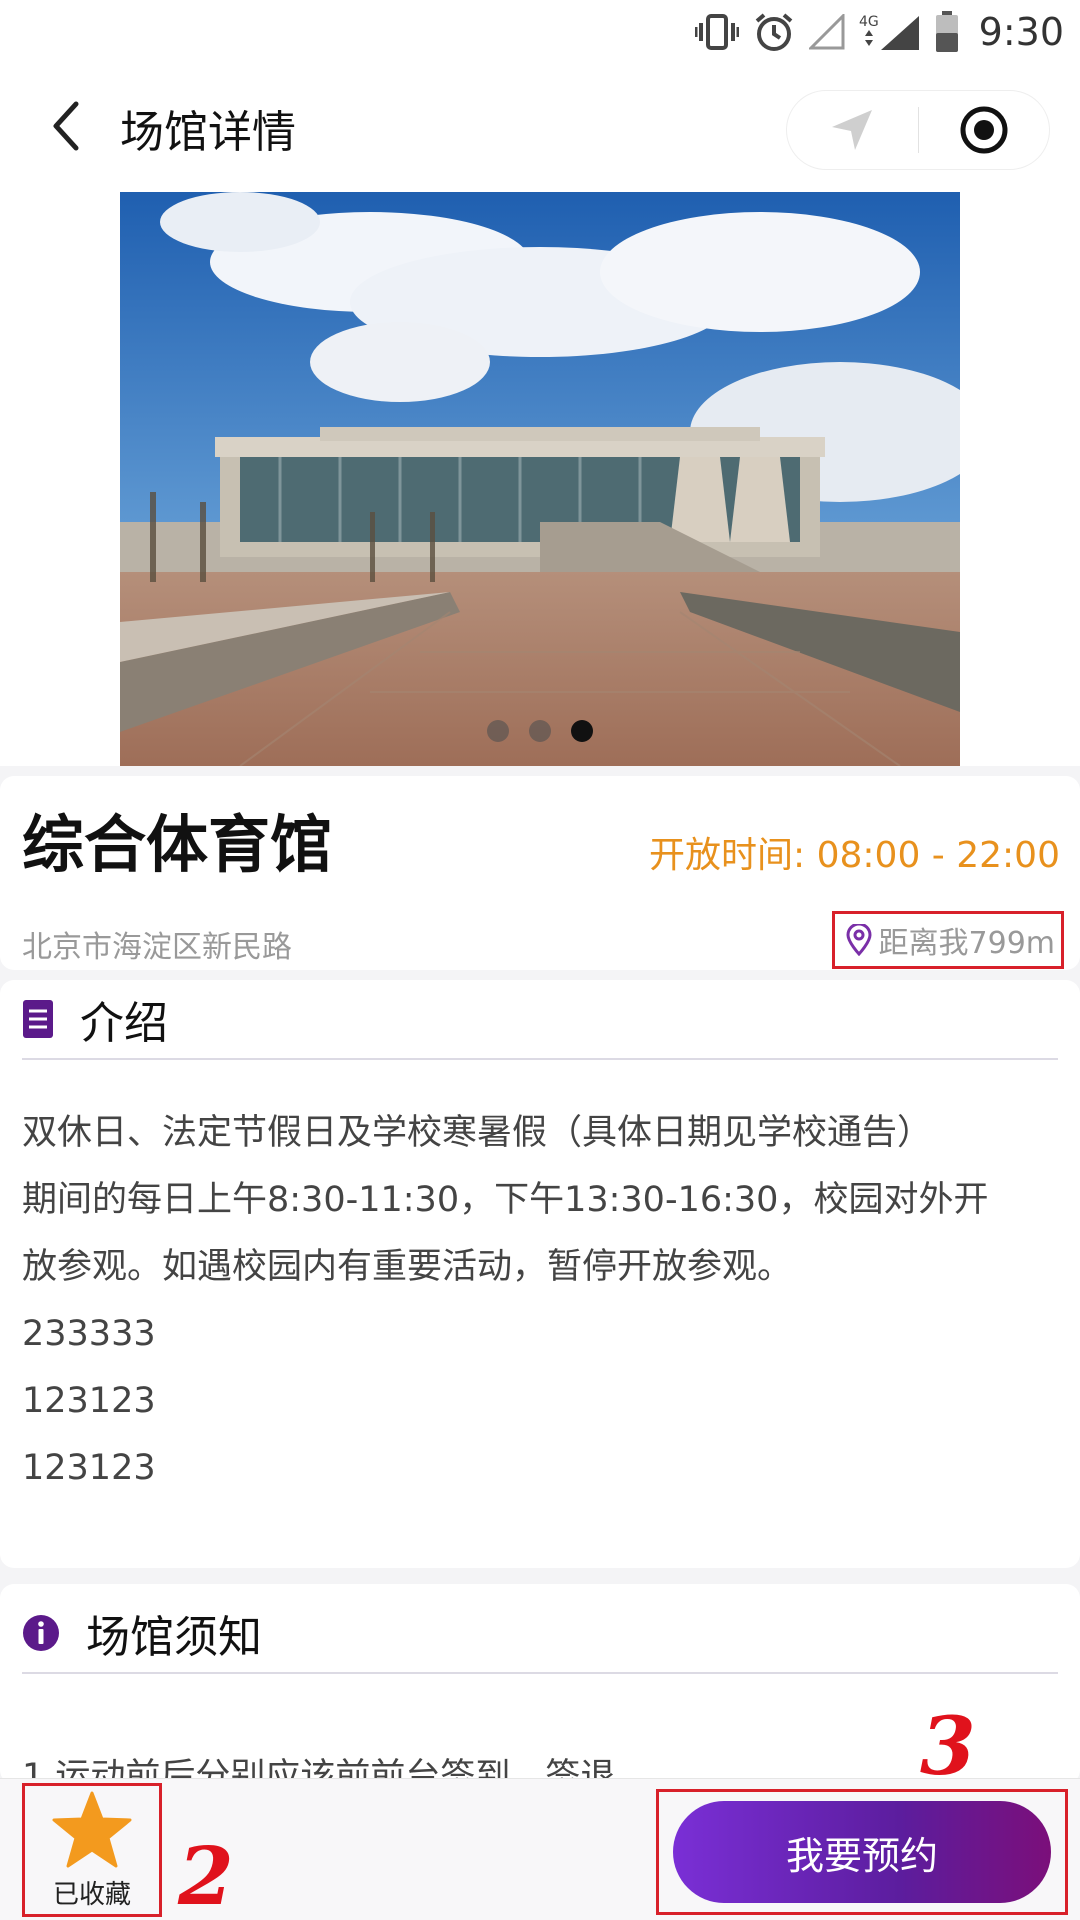 Image resolution: width=1080 pixels, height=1920 pixels. What do you see at coordinates (174, 1637) in the screenshot?
I see `notice-title: 场馆须知` at bounding box center [174, 1637].